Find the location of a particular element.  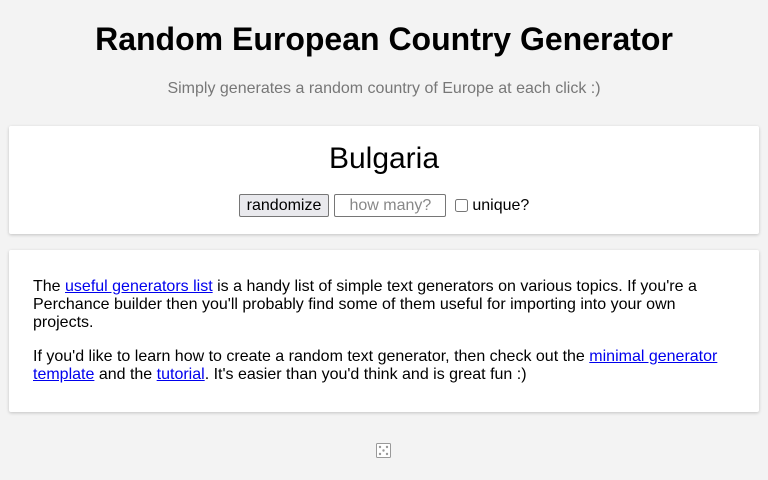

dice-icon is located at coordinates (383, 450).